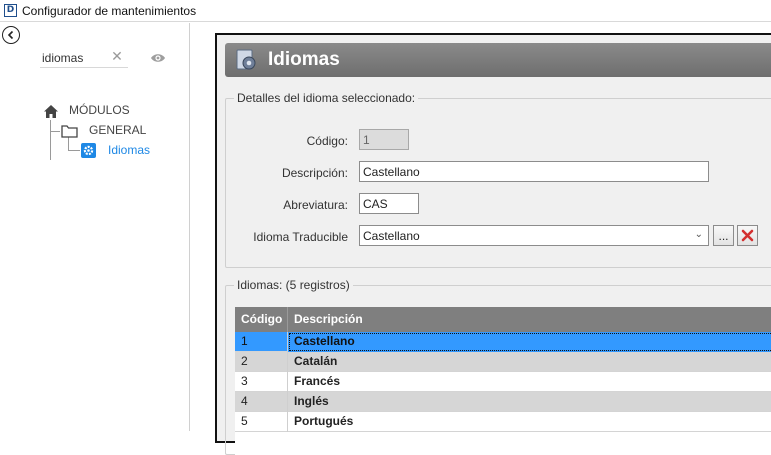  I want to click on descripcion-field, so click(534, 171).